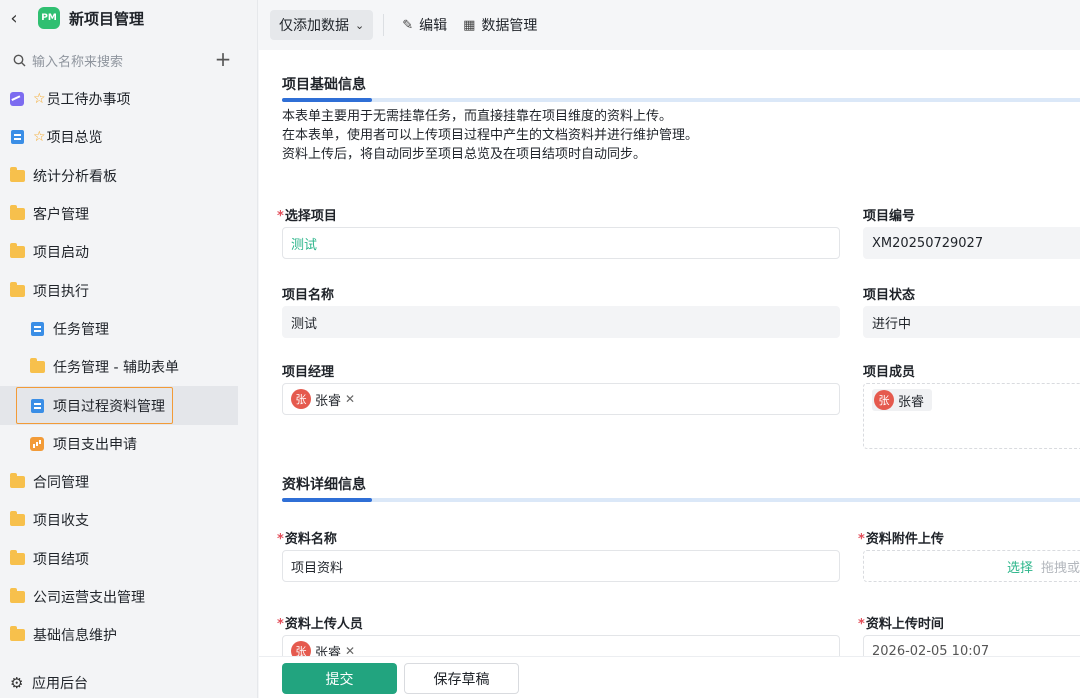  Describe the element at coordinates (17, 99) in the screenshot. I see `chart-icon` at that location.